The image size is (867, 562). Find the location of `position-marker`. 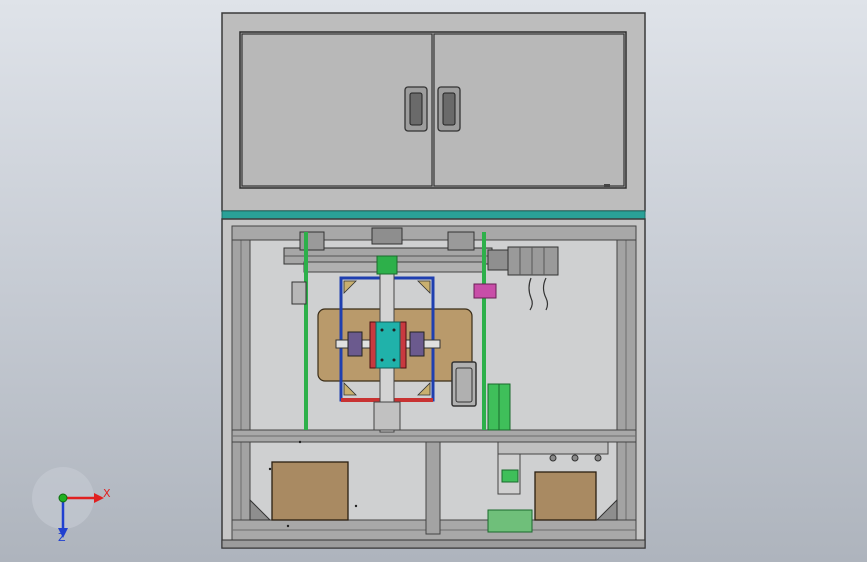

position-marker is located at coordinates (485, 291).